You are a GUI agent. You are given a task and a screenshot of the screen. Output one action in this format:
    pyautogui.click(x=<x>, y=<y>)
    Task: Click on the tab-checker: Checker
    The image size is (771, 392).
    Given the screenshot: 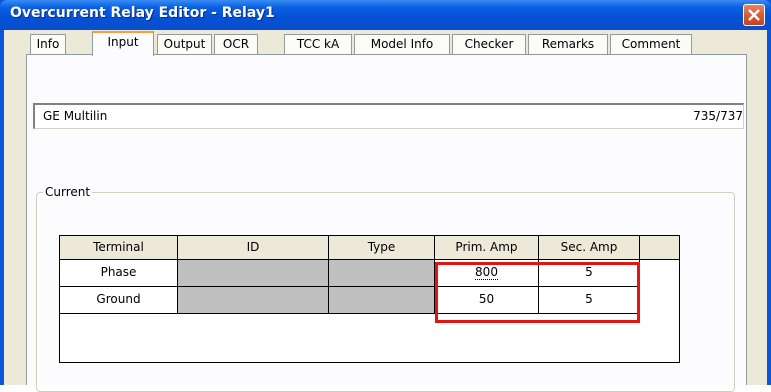 What is the action you would take?
    pyautogui.click(x=489, y=44)
    